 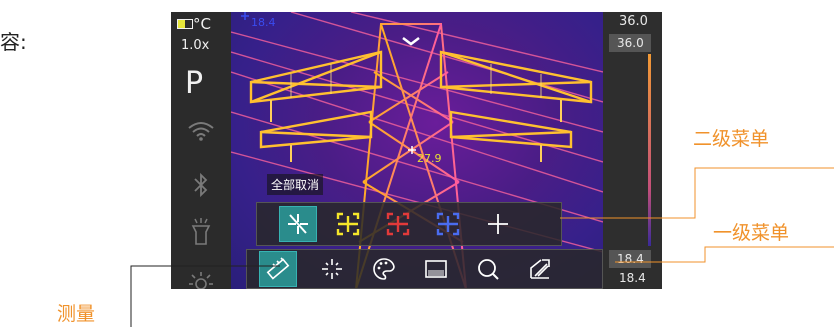 What do you see at coordinates (731, 139) in the screenshot?
I see `secondary-menu-callout: 二级菜单` at bounding box center [731, 139].